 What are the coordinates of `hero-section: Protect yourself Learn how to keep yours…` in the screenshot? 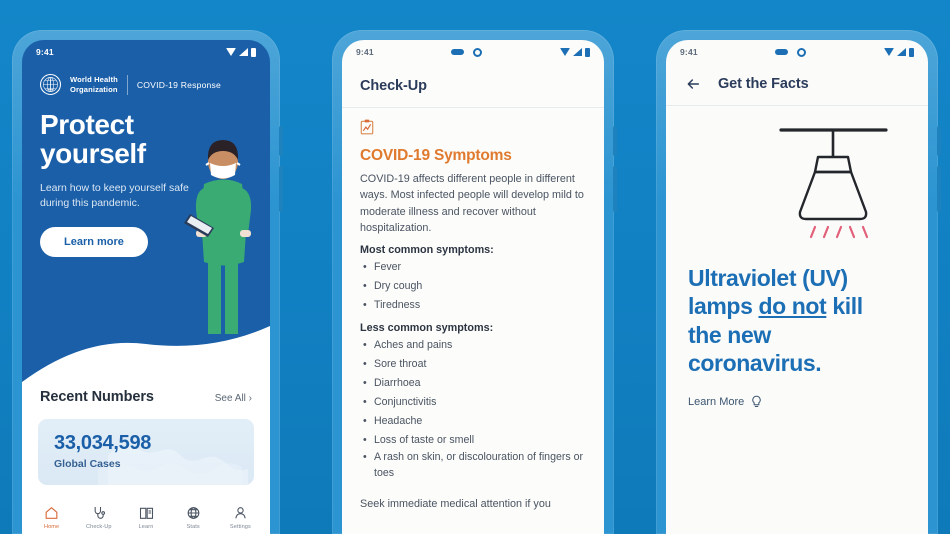 It's located at (146, 176).